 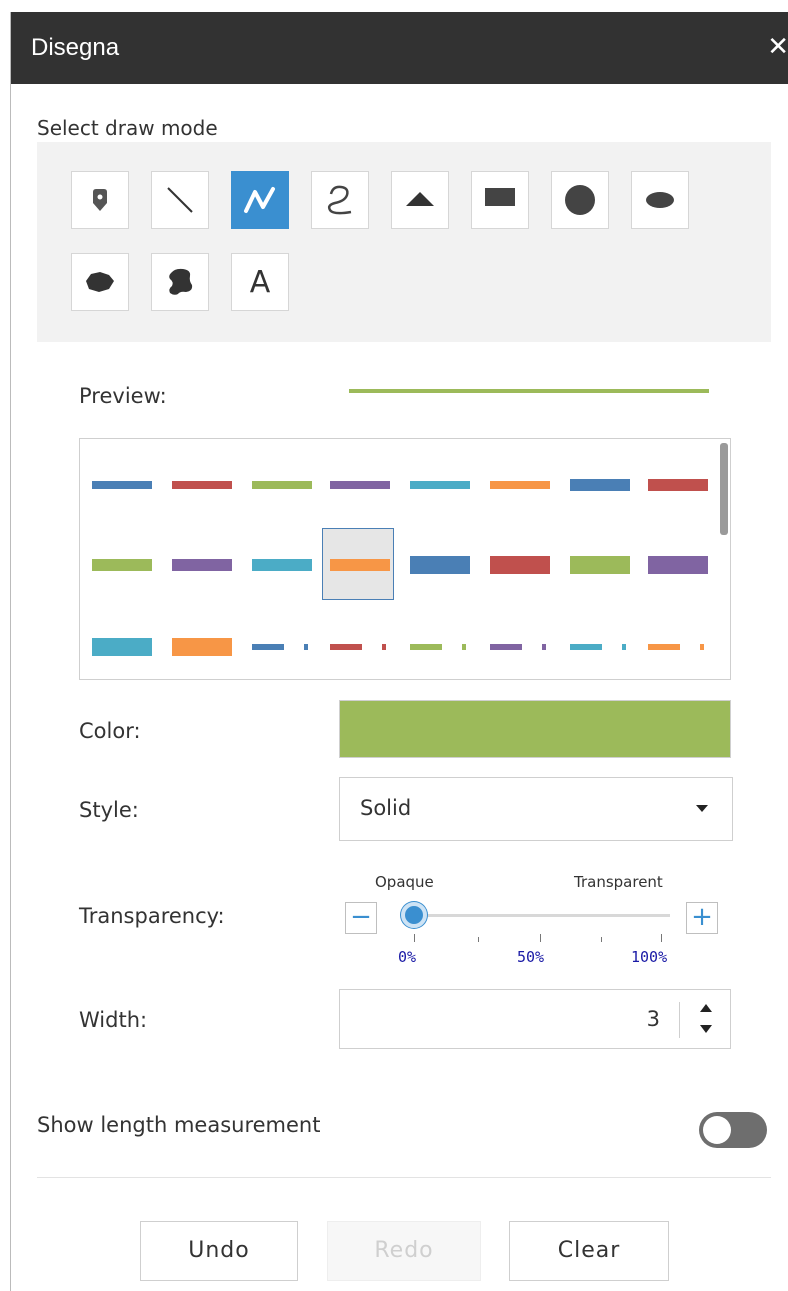 I want to click on draw-mode-freehand-line-button, so click(x=340, y=200).